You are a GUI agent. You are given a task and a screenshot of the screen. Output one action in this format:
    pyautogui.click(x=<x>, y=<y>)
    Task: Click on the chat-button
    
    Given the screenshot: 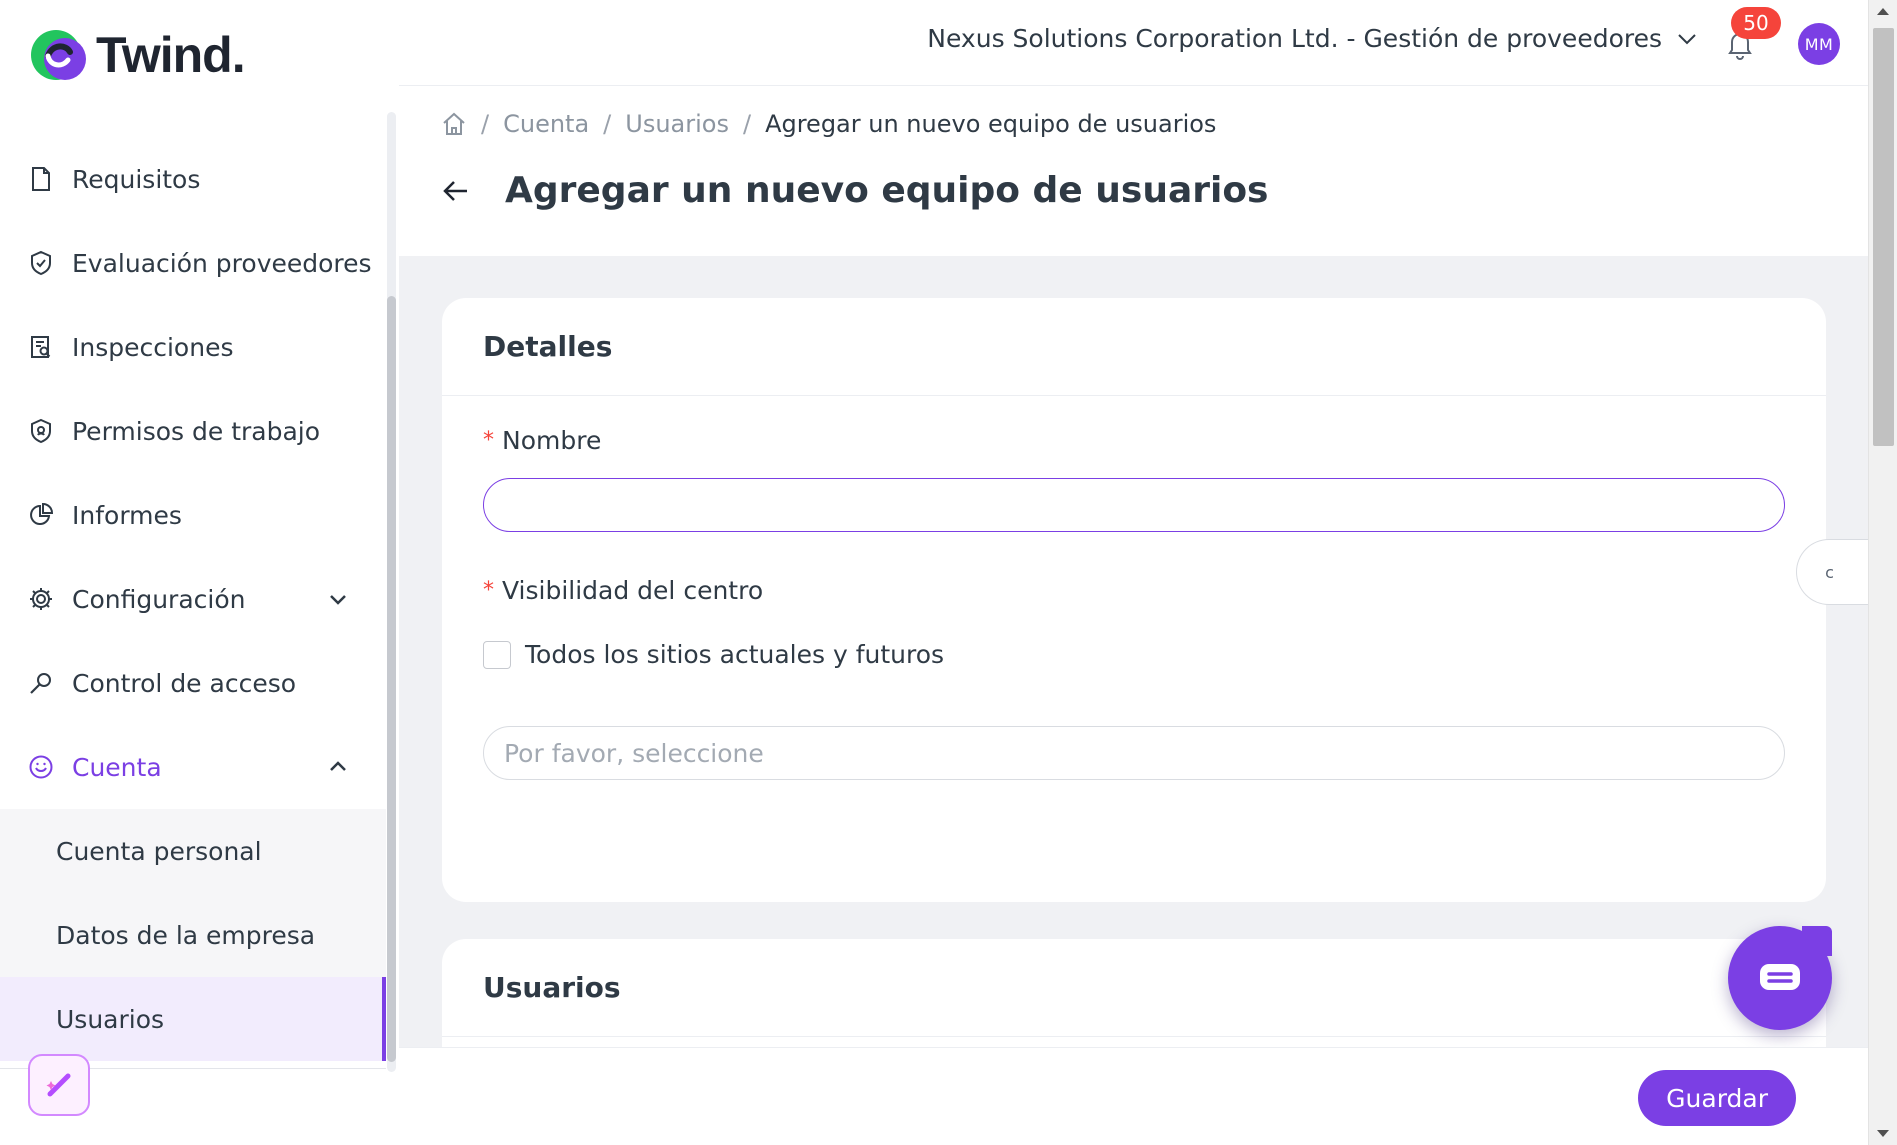 What is the action you would take?
    pyautogui.click(x=1780, y=978)
    